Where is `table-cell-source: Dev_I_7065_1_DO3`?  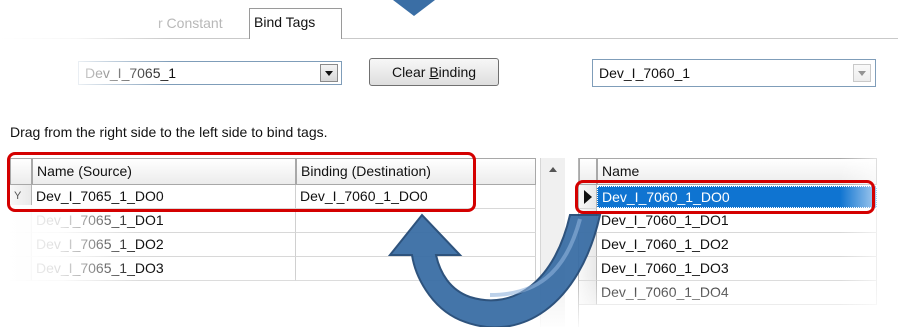 table-cell-source: Dev_I_7065_1_DO3 is located at coordinates (164, 269).